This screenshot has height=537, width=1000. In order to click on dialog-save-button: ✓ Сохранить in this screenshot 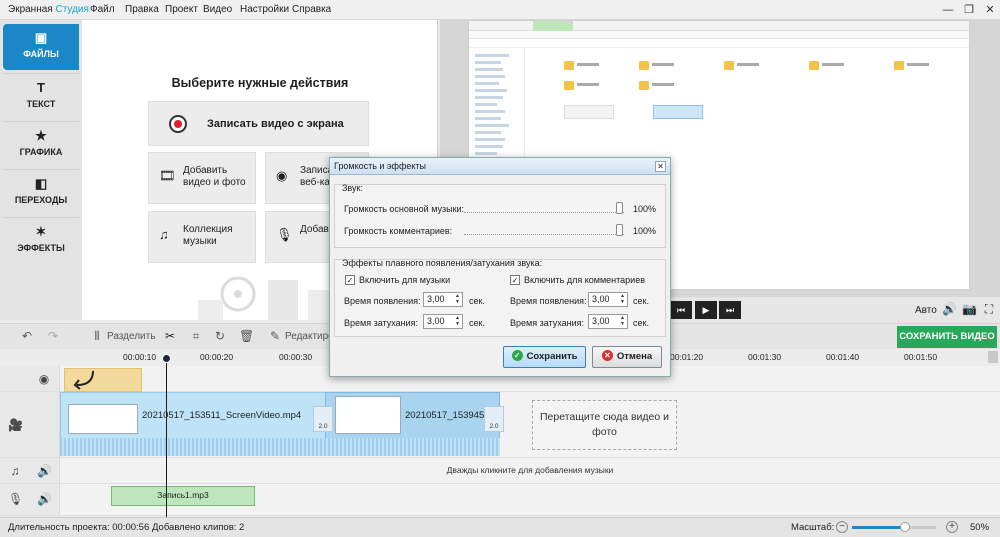, I will do `click(544, 357)`.